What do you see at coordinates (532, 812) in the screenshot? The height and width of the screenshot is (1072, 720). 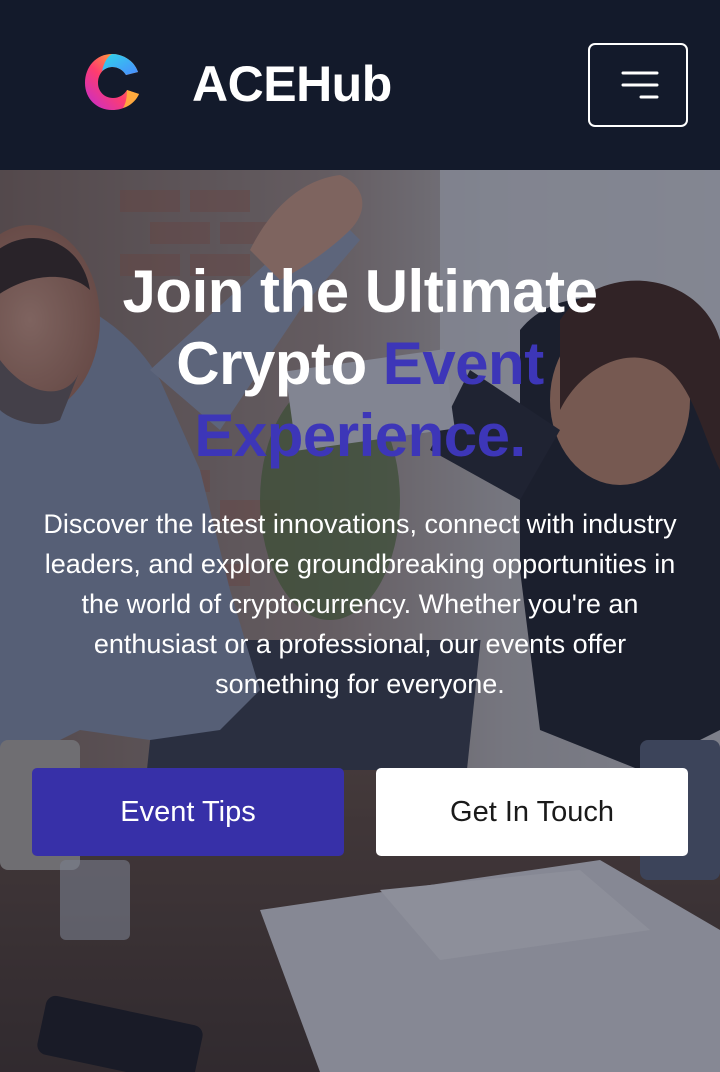 I see `get-in-touch-button: Get In Touch` at bounding box center [532, 812].